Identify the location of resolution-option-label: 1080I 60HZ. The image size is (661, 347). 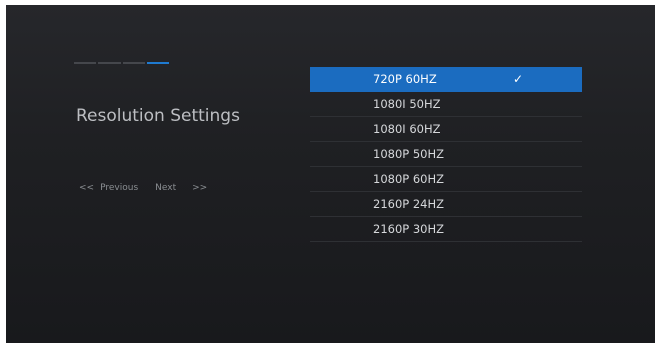
(407, 129).